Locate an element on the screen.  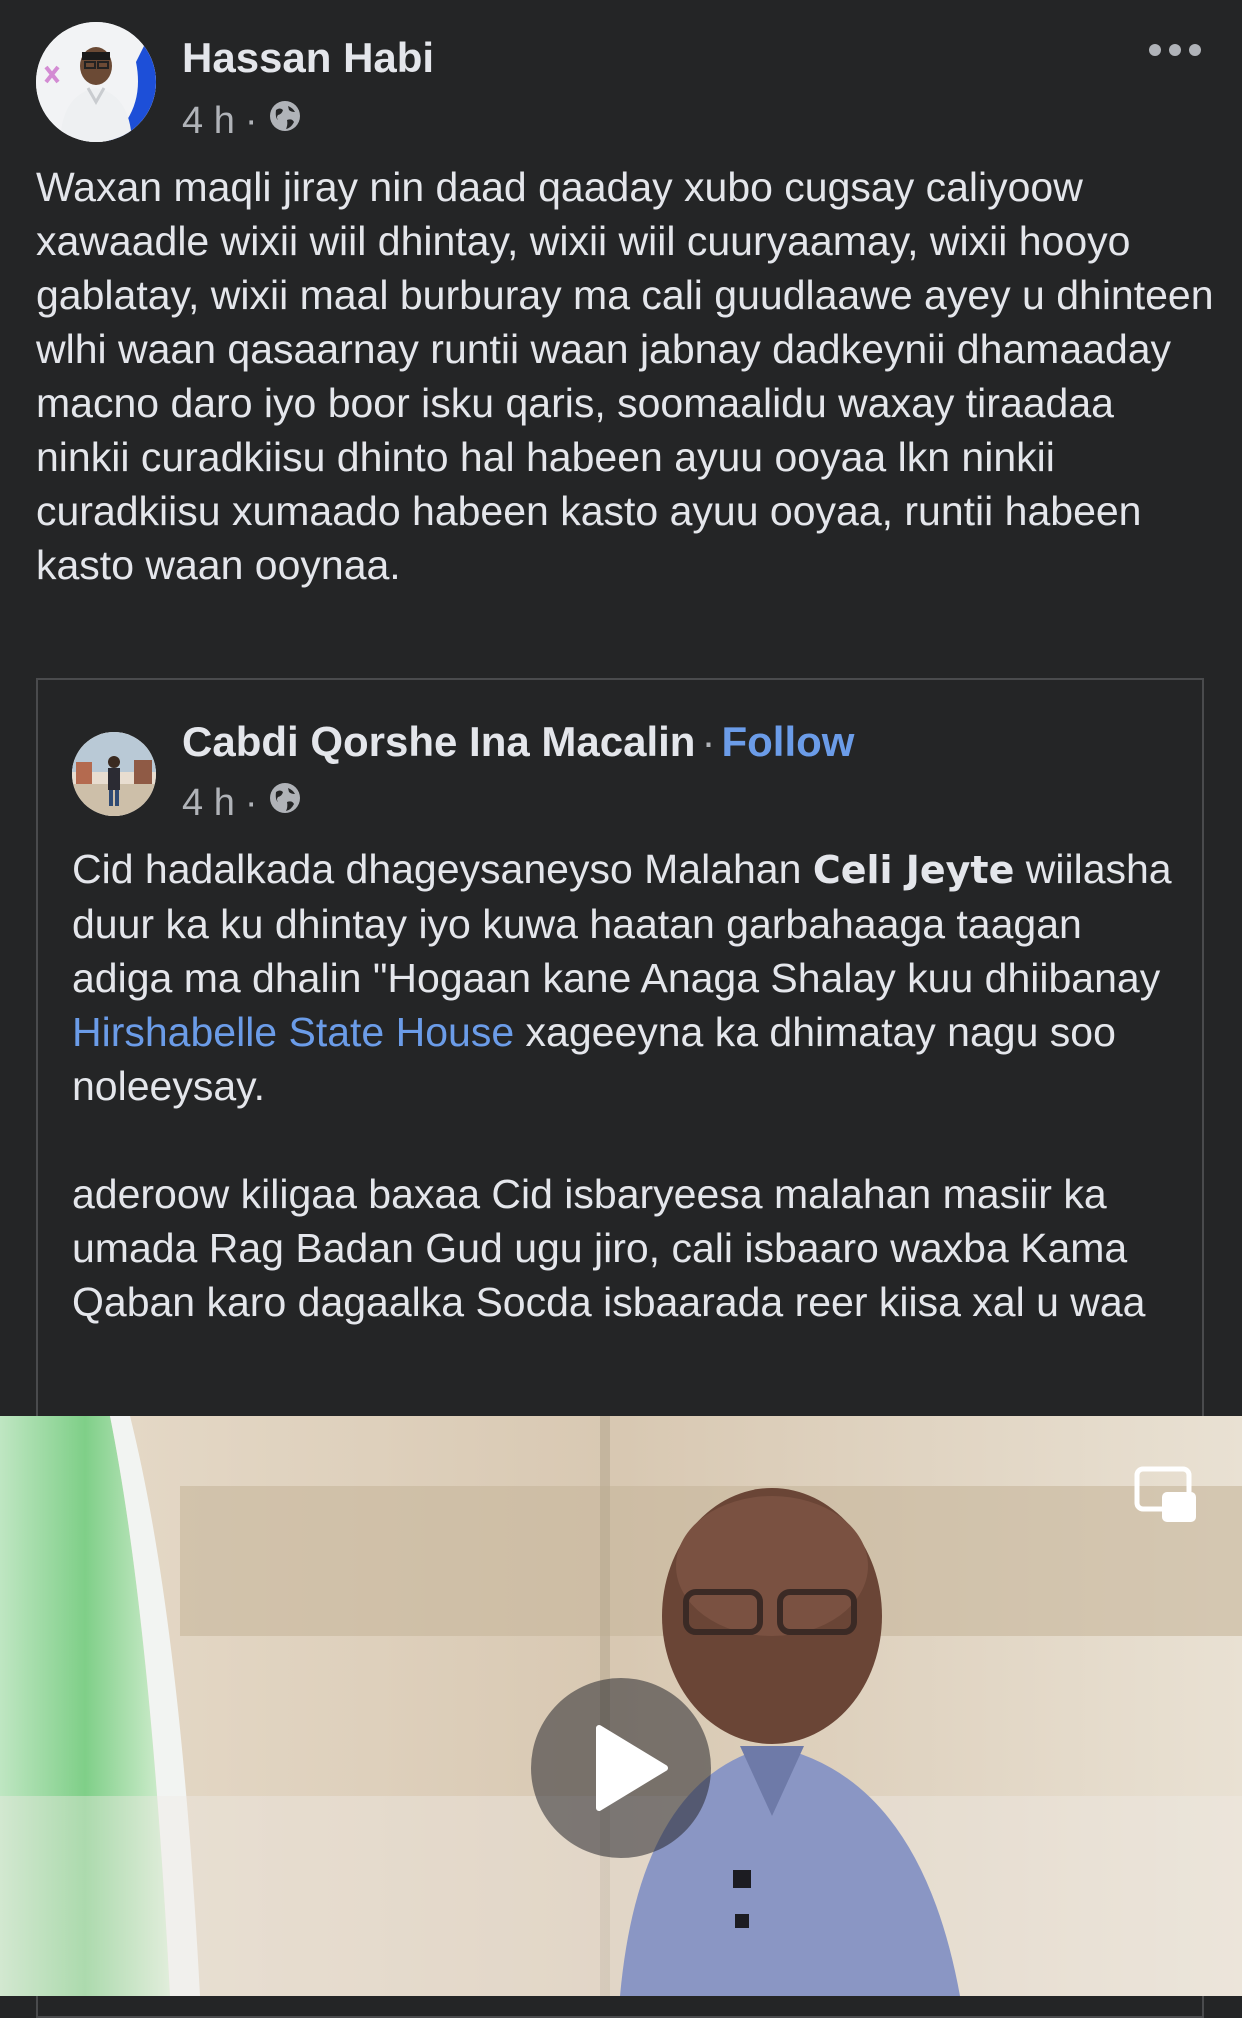
play-icon is located at coordinates (632, 1768).